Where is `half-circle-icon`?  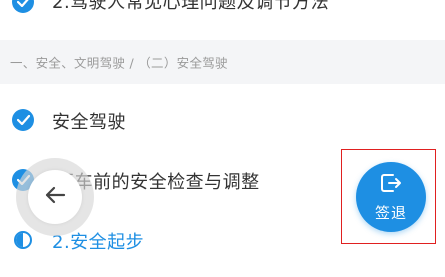
half-circle-icon is located at coordinates (23, 240).